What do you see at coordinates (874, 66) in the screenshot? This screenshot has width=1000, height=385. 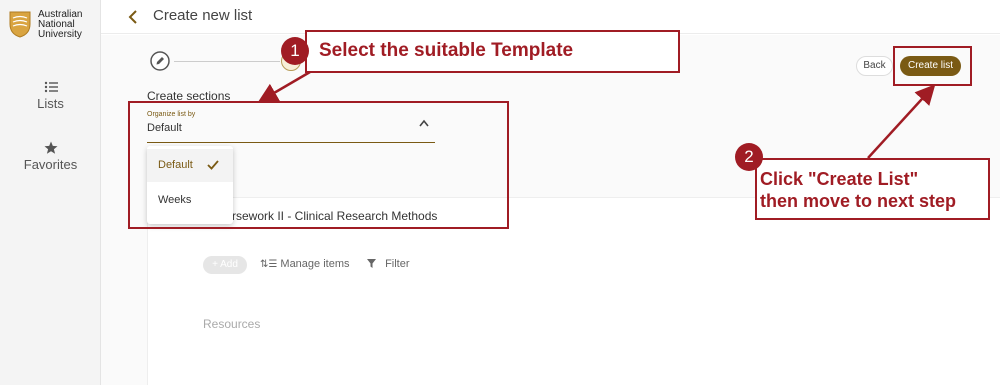 I see `back-button: Back` at bounding box center [874, 66].